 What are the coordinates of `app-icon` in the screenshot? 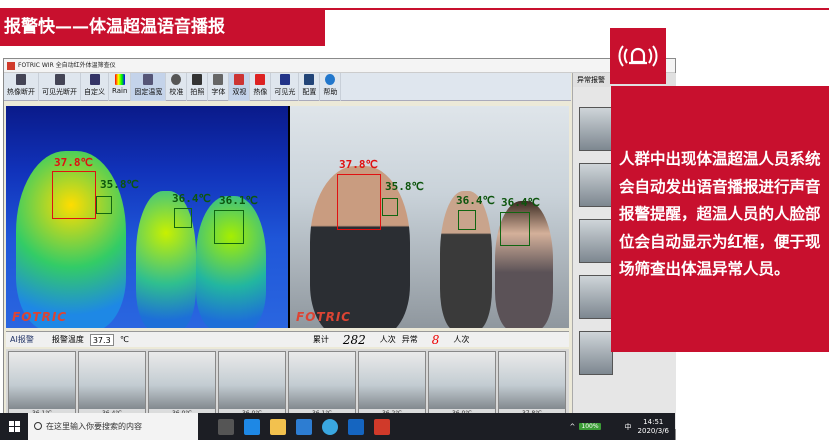 It's located at (382, 426).